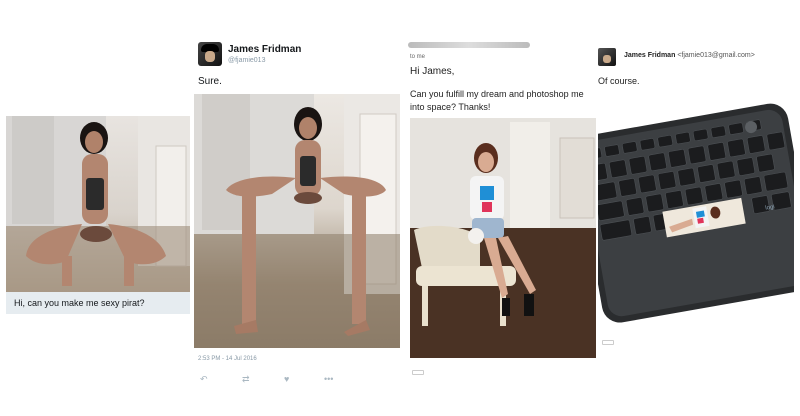 The height and width of the screenshot is (416, 800). I want to click on email-sender: James Fridman <fjamie013@gmail.com>, so click(689, 55).